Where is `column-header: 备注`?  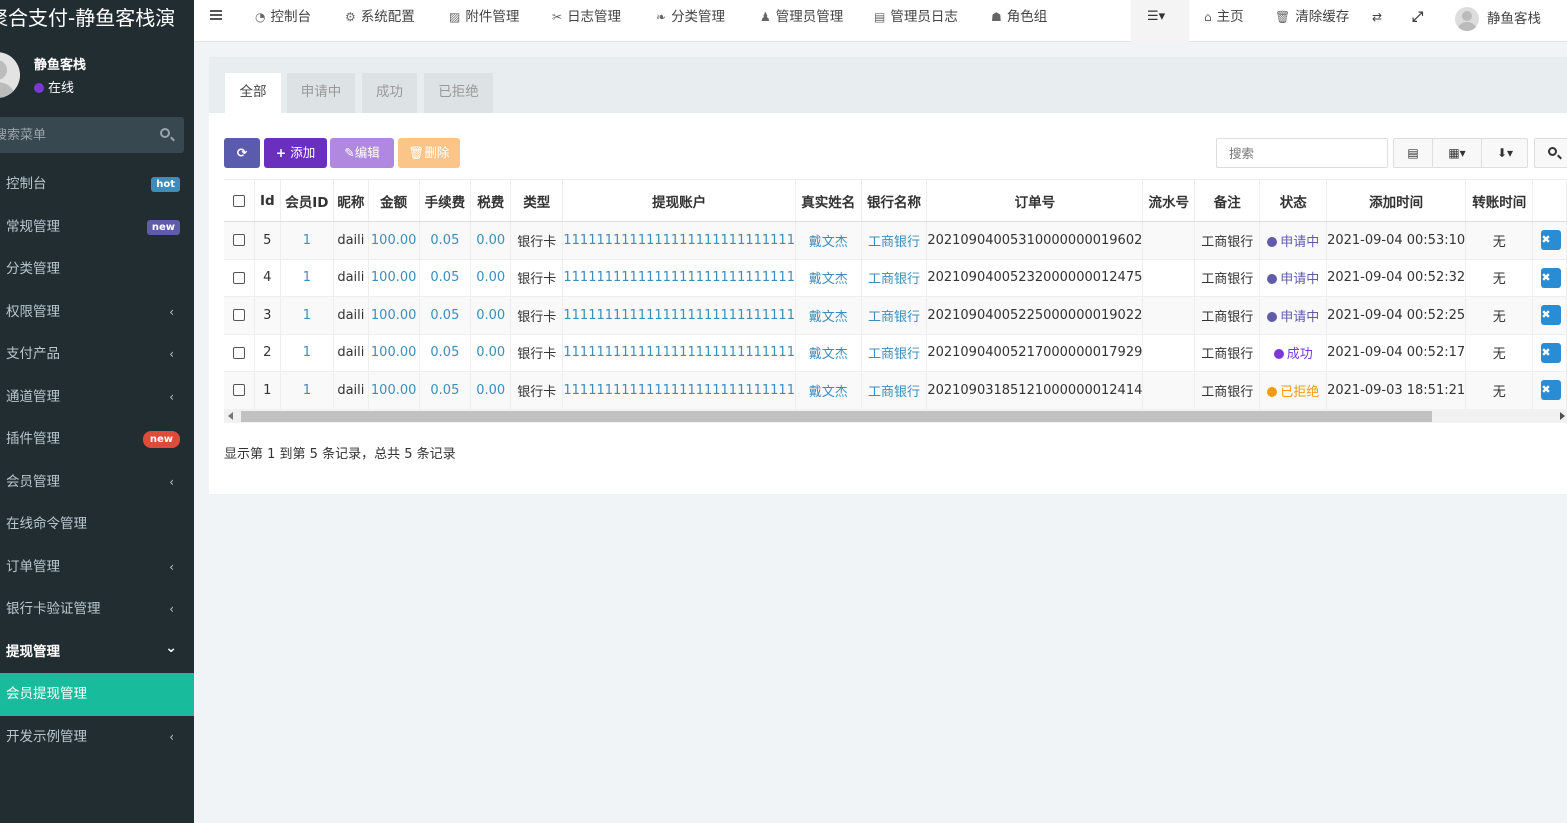
column-header: 备注 is located at coordinates (1227, 200).